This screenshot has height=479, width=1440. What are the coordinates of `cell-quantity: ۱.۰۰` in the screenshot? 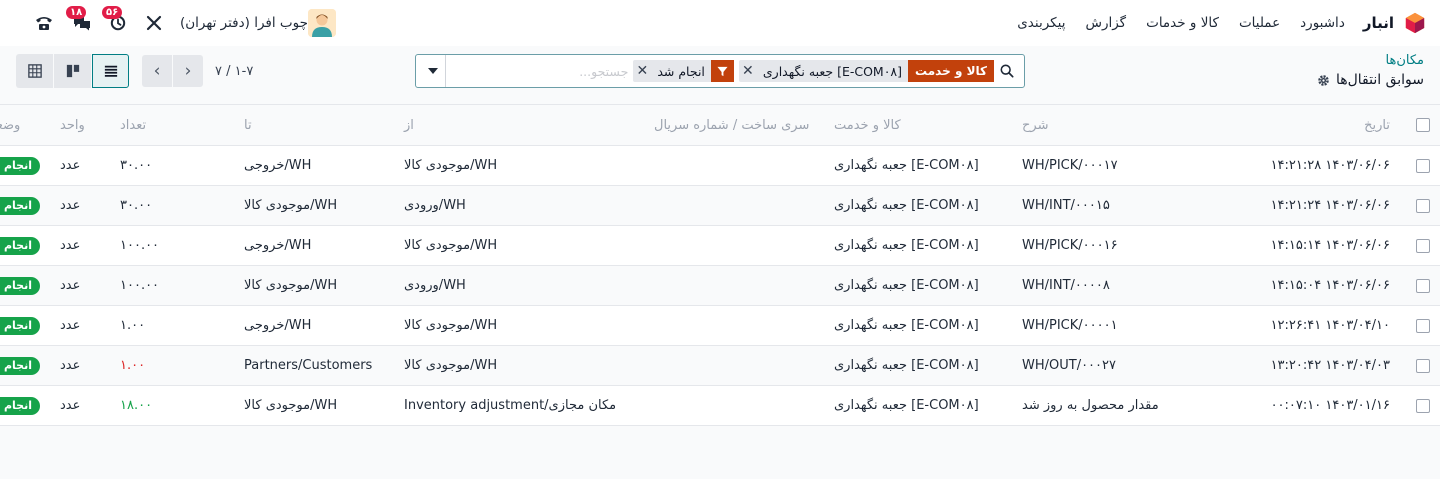 It's located at (172, 325).